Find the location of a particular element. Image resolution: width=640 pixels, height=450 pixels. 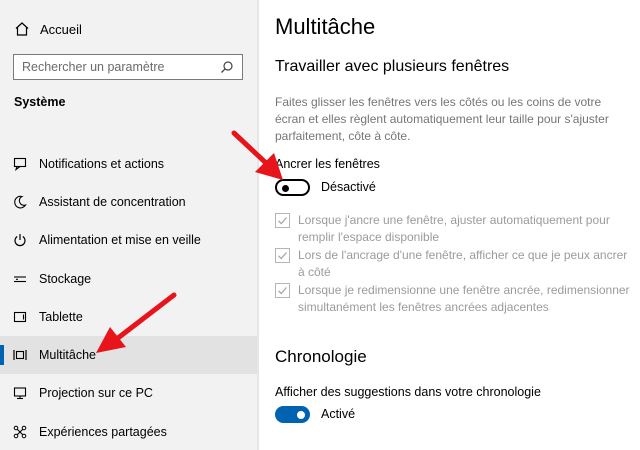

sidebar-item-label: Projection sur ce PC is located at coordinates (96, 393).